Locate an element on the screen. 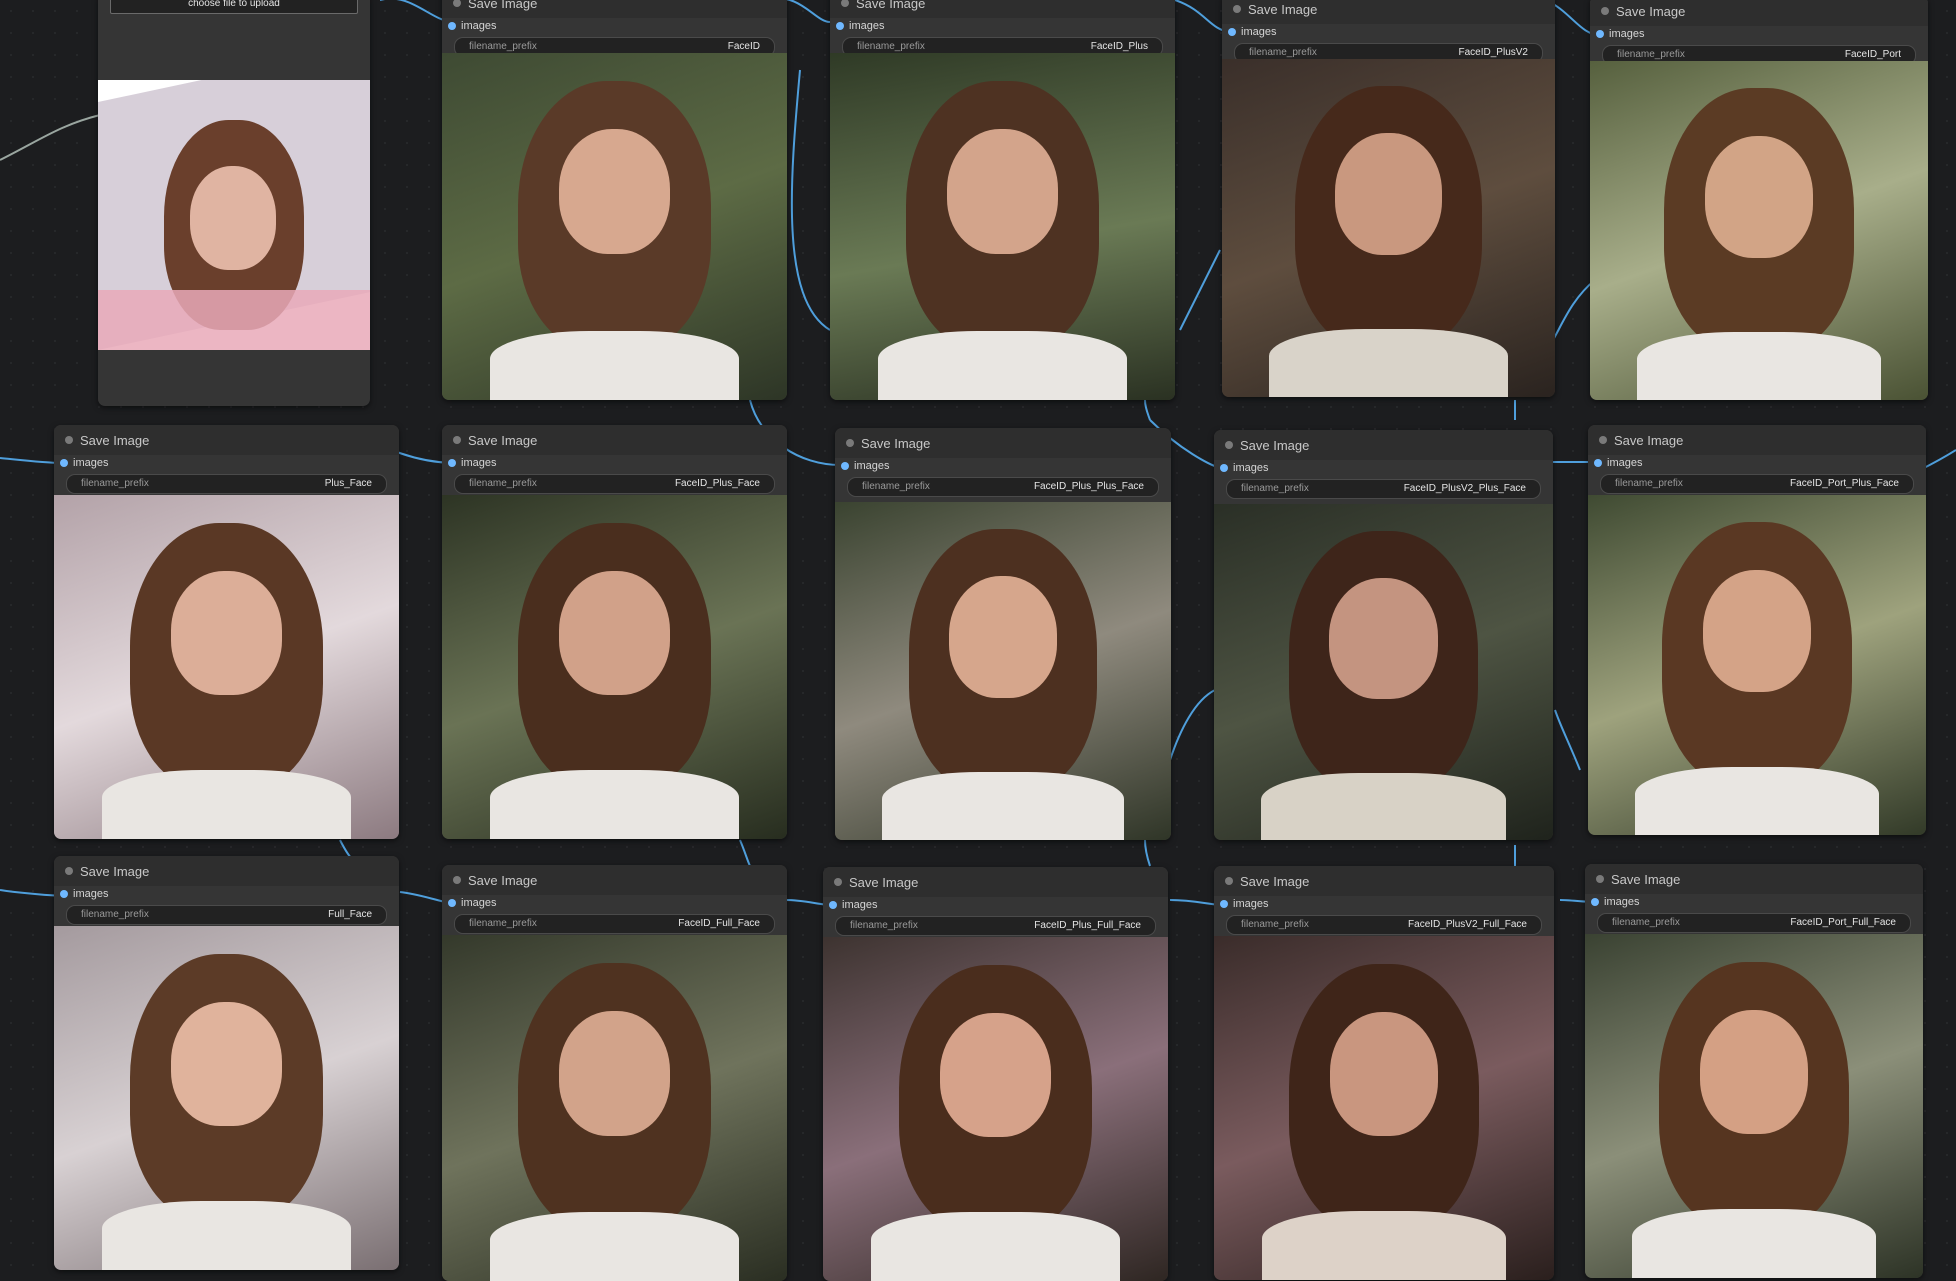 The width and height of the screenshot is (1956, 1281). filename-prefix-field: filename_prefix FaceID_Plus_Plus_Face is located at coordinates (1003, 487).